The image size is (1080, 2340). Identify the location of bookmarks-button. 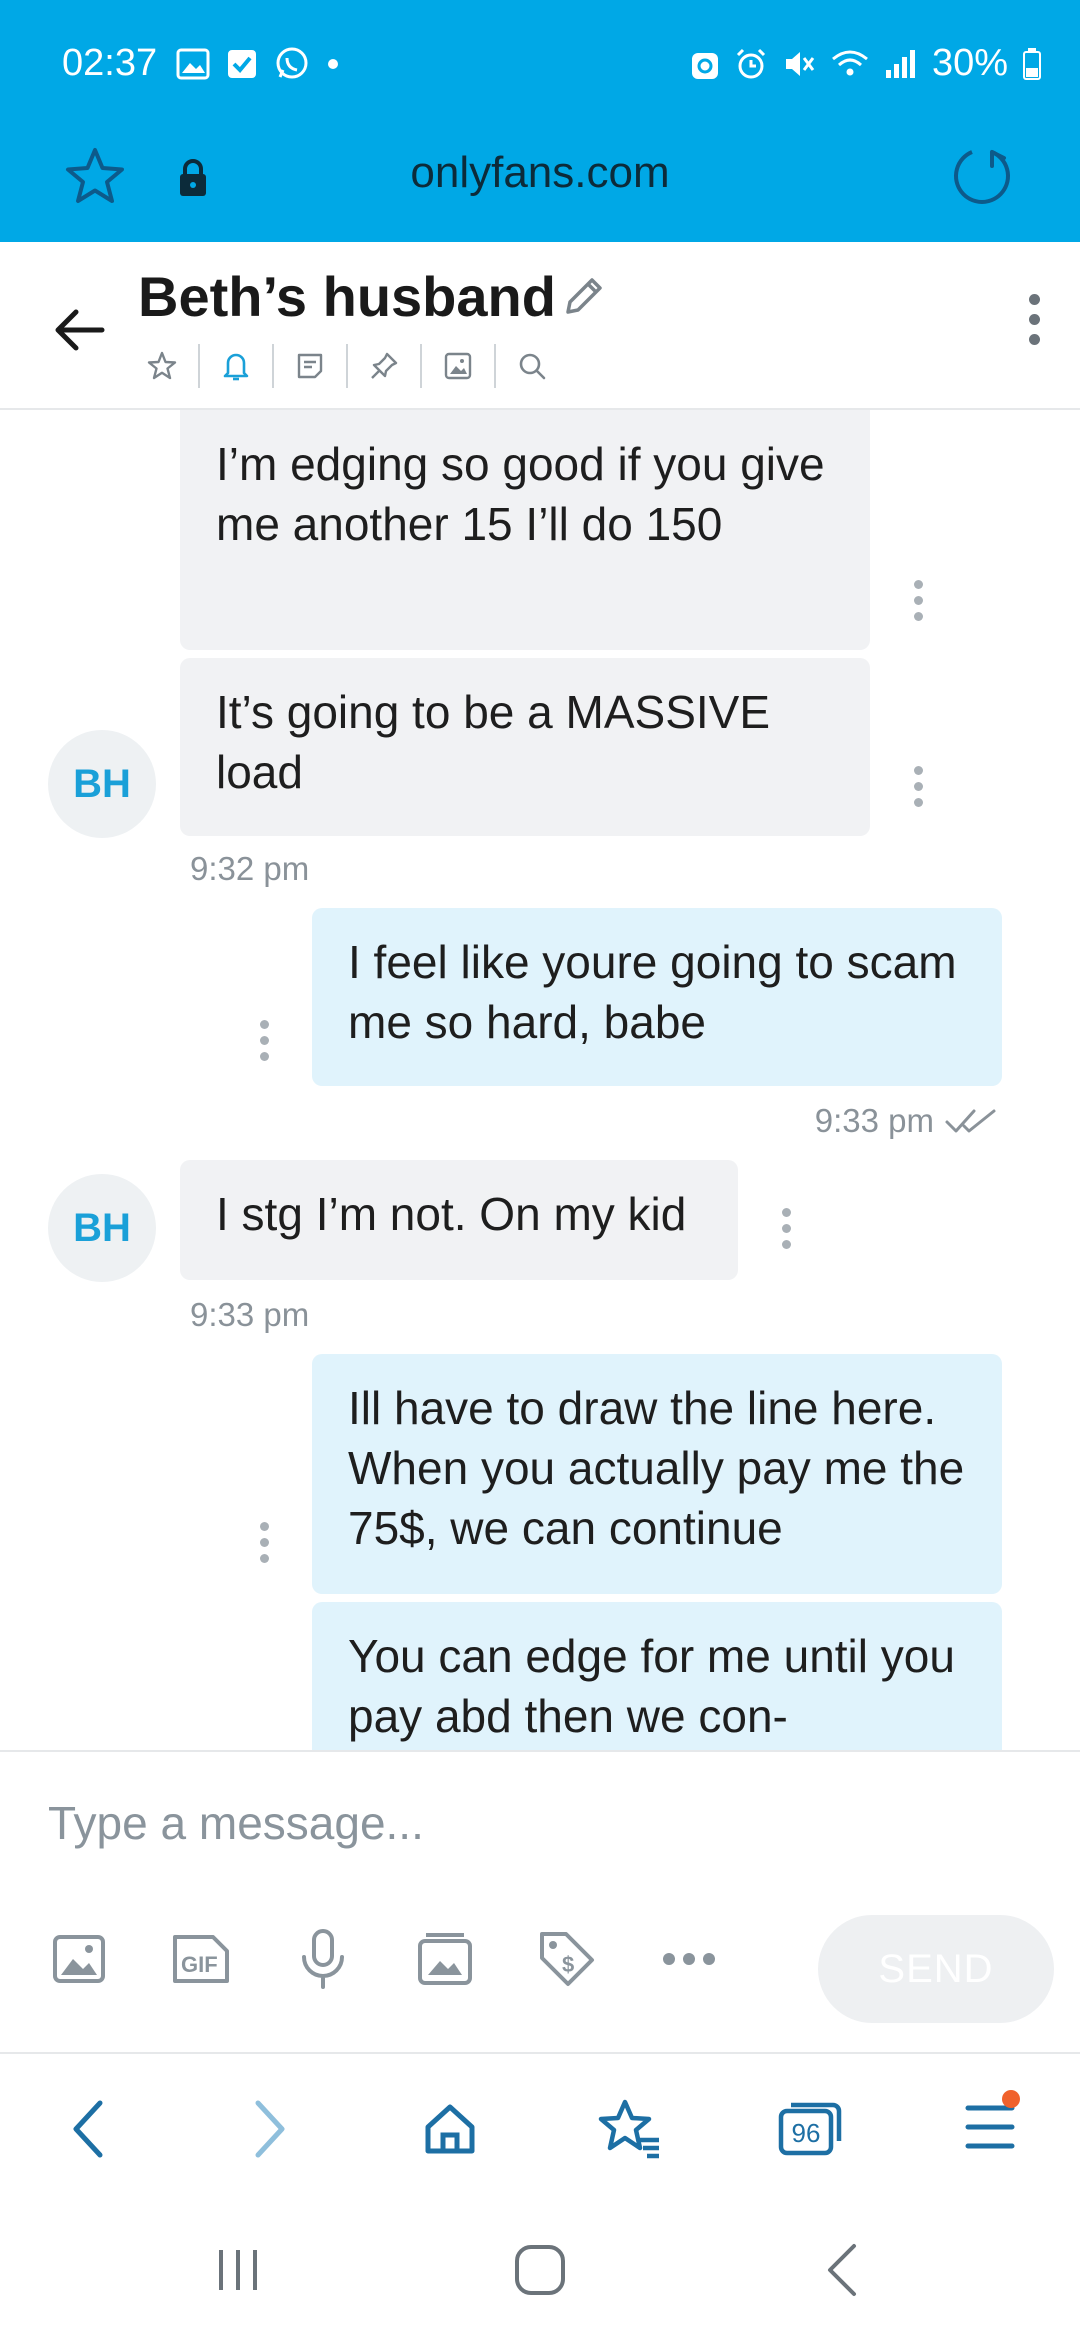
(630, 2129).